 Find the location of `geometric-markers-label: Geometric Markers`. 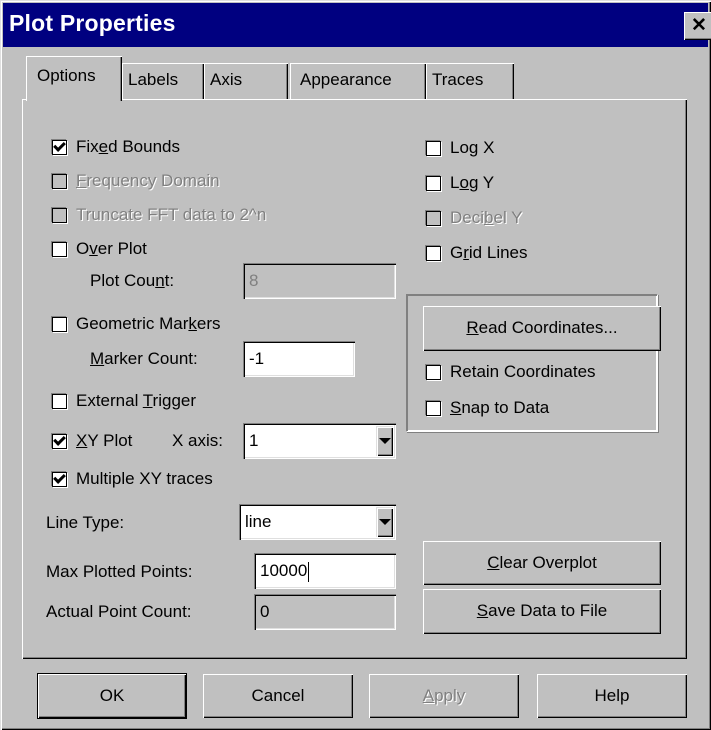

geometric-markers-label: Geometric Markers is located at coordinates (148, 323).